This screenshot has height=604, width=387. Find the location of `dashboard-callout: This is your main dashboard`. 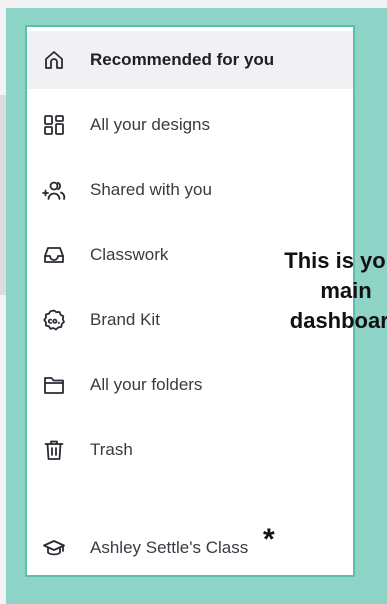

dashboard-callout: This is your main dashboard is located at coordinates (335, 290).